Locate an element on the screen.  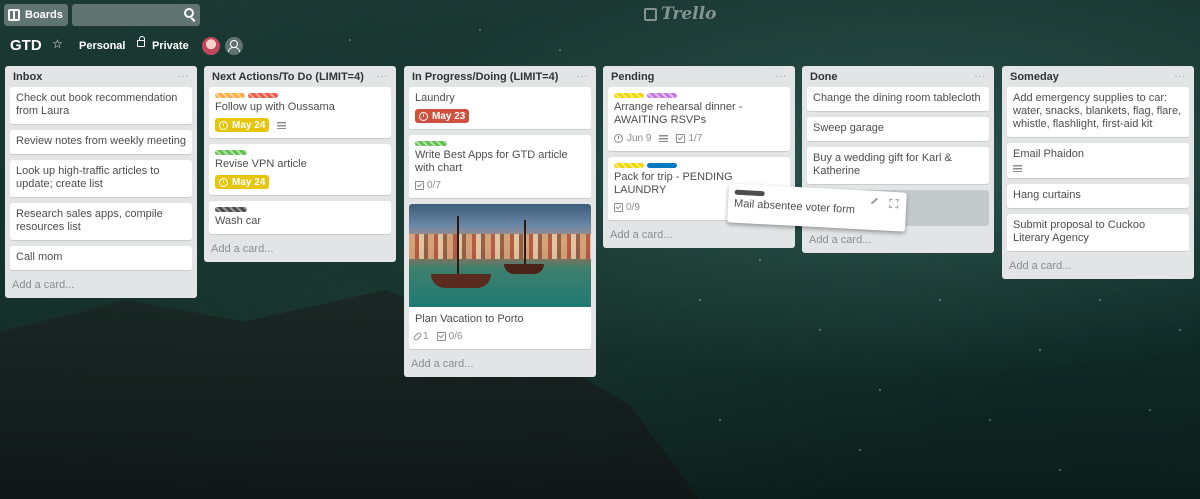
card-title: Sweep garage is located at coordinates (848, 128).